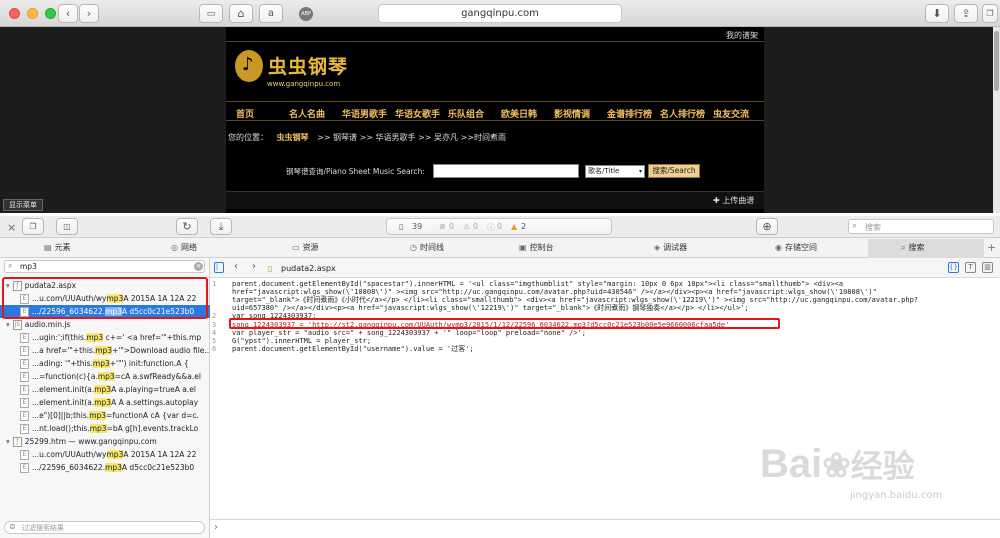 The image size is (1000, 538). I want to click on tab-6: ◉ 存储空间, so click(796, 248).